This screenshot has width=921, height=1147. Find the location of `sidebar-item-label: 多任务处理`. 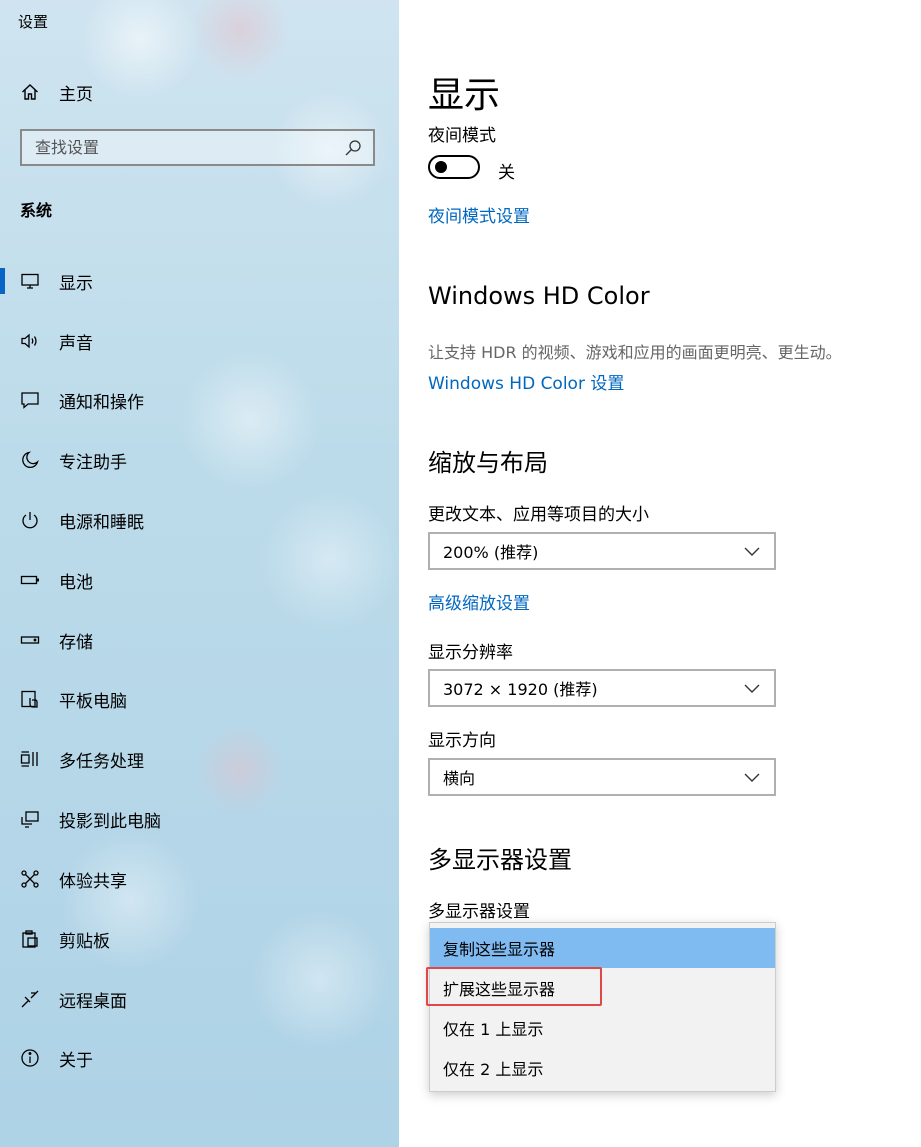

sidebar-item-label: 多任务处理 is located at coordinates (101, 761).